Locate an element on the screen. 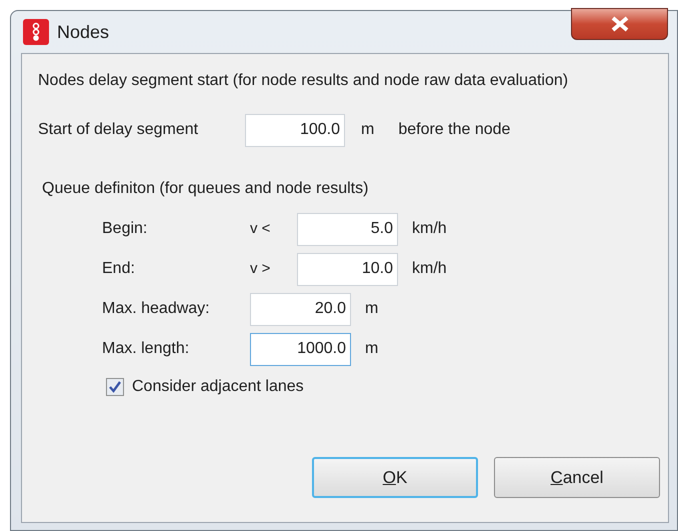 This screenshot has width=678, height=531. number-input: 10.0 is located at coordinates (347, 269).